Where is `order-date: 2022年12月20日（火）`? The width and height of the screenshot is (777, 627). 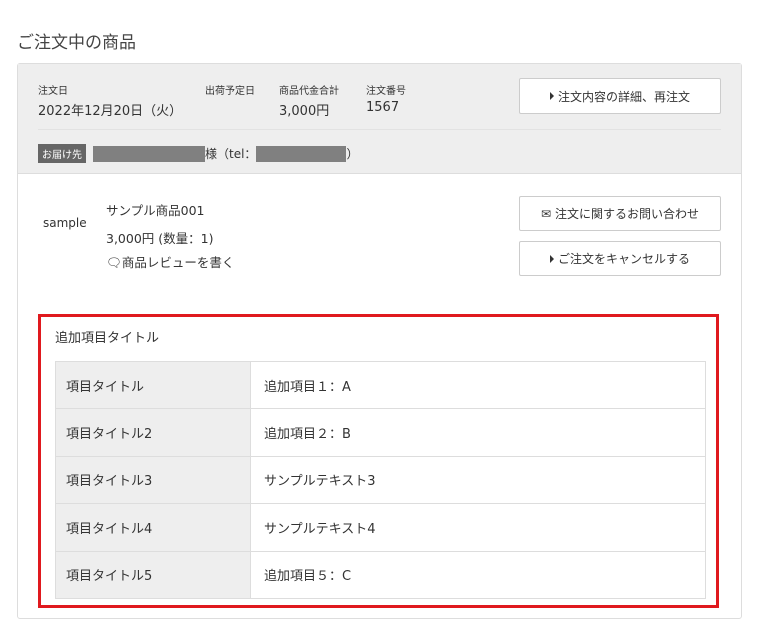
order-date: 2022年12月20日（火） is located at coordinates (110, 111).